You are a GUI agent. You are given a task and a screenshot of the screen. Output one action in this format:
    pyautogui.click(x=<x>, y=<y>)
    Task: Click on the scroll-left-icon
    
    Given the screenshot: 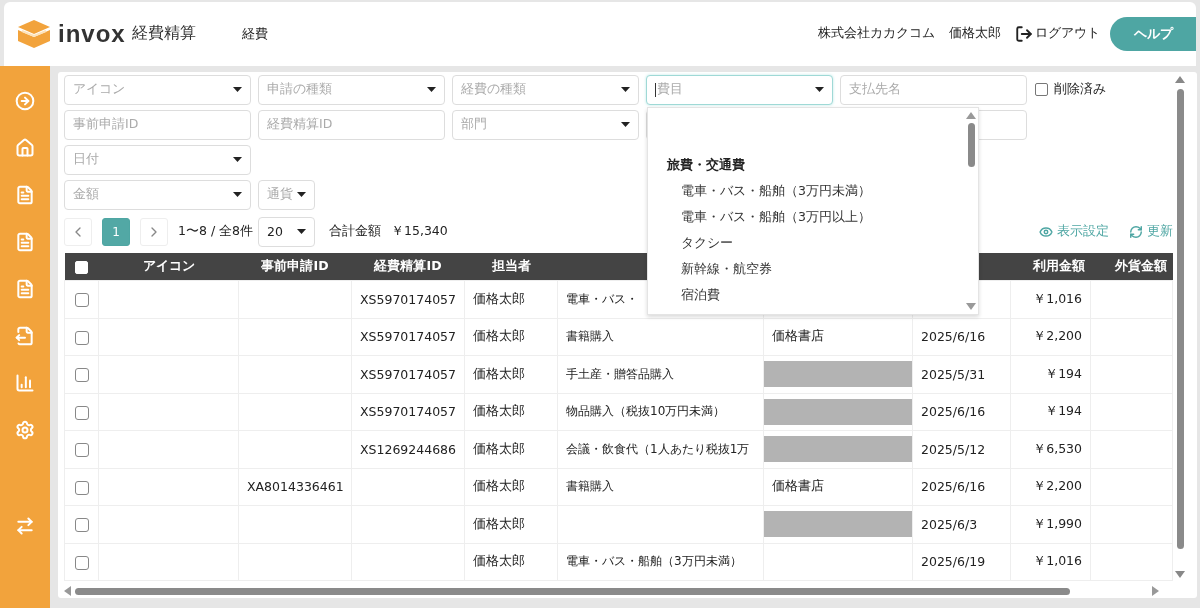 What is the action you would take?
    pyautogui.click(x=67, y=591)
    